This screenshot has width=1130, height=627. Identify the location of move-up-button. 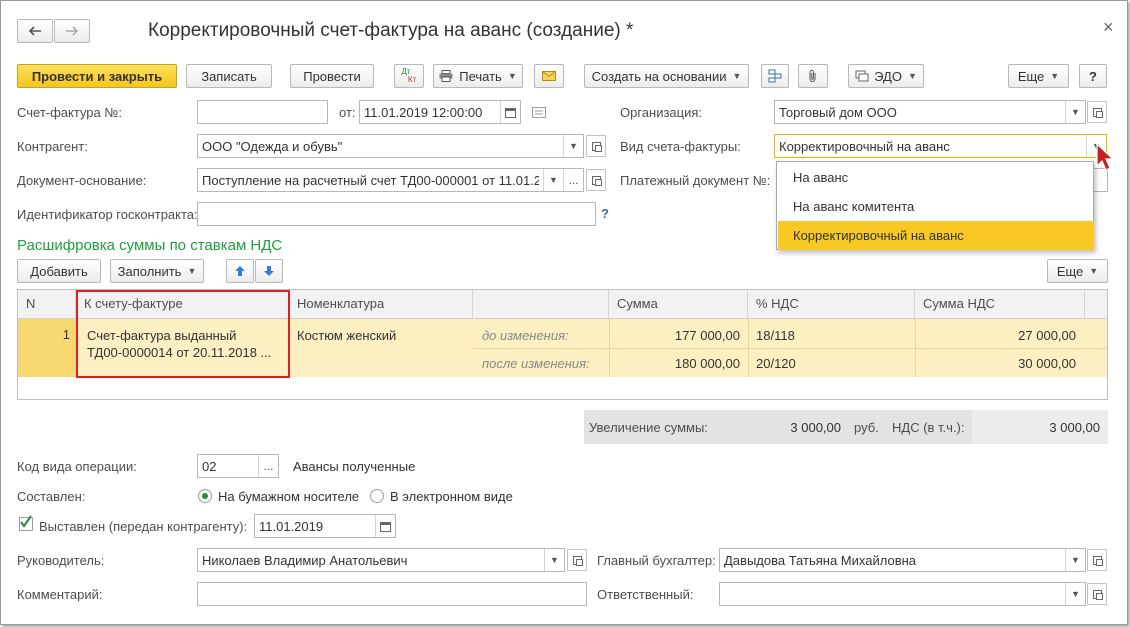
(240, 271).